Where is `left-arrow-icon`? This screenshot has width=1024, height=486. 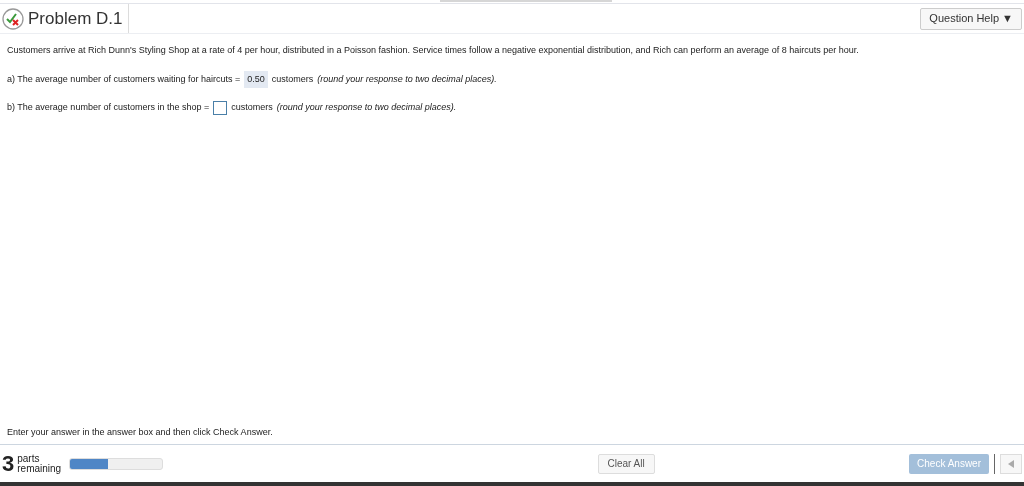 left-arrow-icon is located at coordinates (1011, 463).